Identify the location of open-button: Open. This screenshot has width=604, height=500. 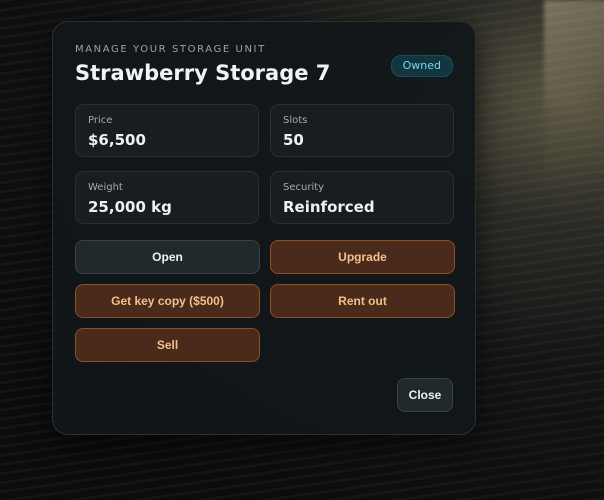
(167, 257).